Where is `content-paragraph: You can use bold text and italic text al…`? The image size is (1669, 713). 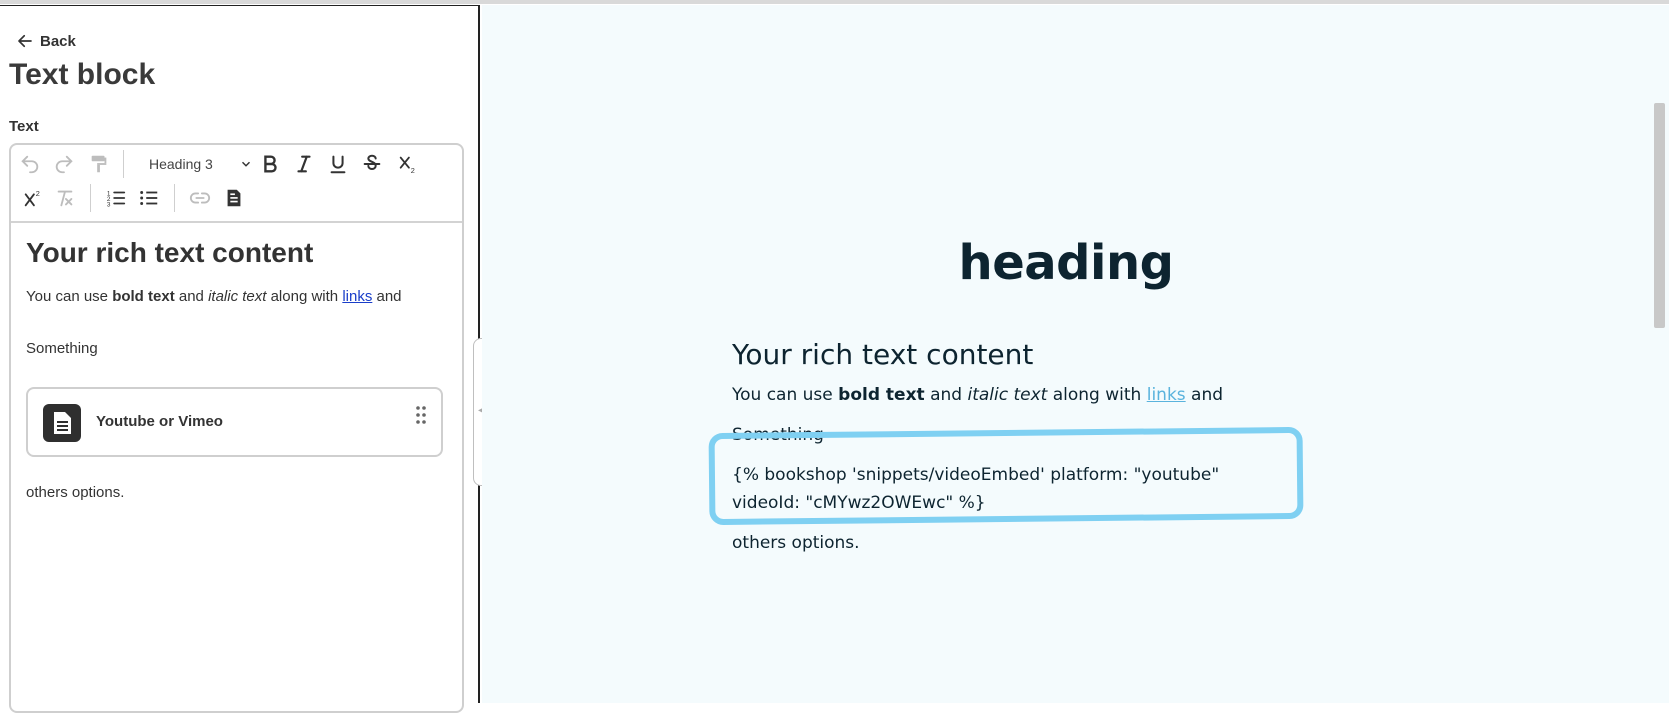
content-paragraph: You can use bold text and italic text al… is located at coordinates (236, 297).